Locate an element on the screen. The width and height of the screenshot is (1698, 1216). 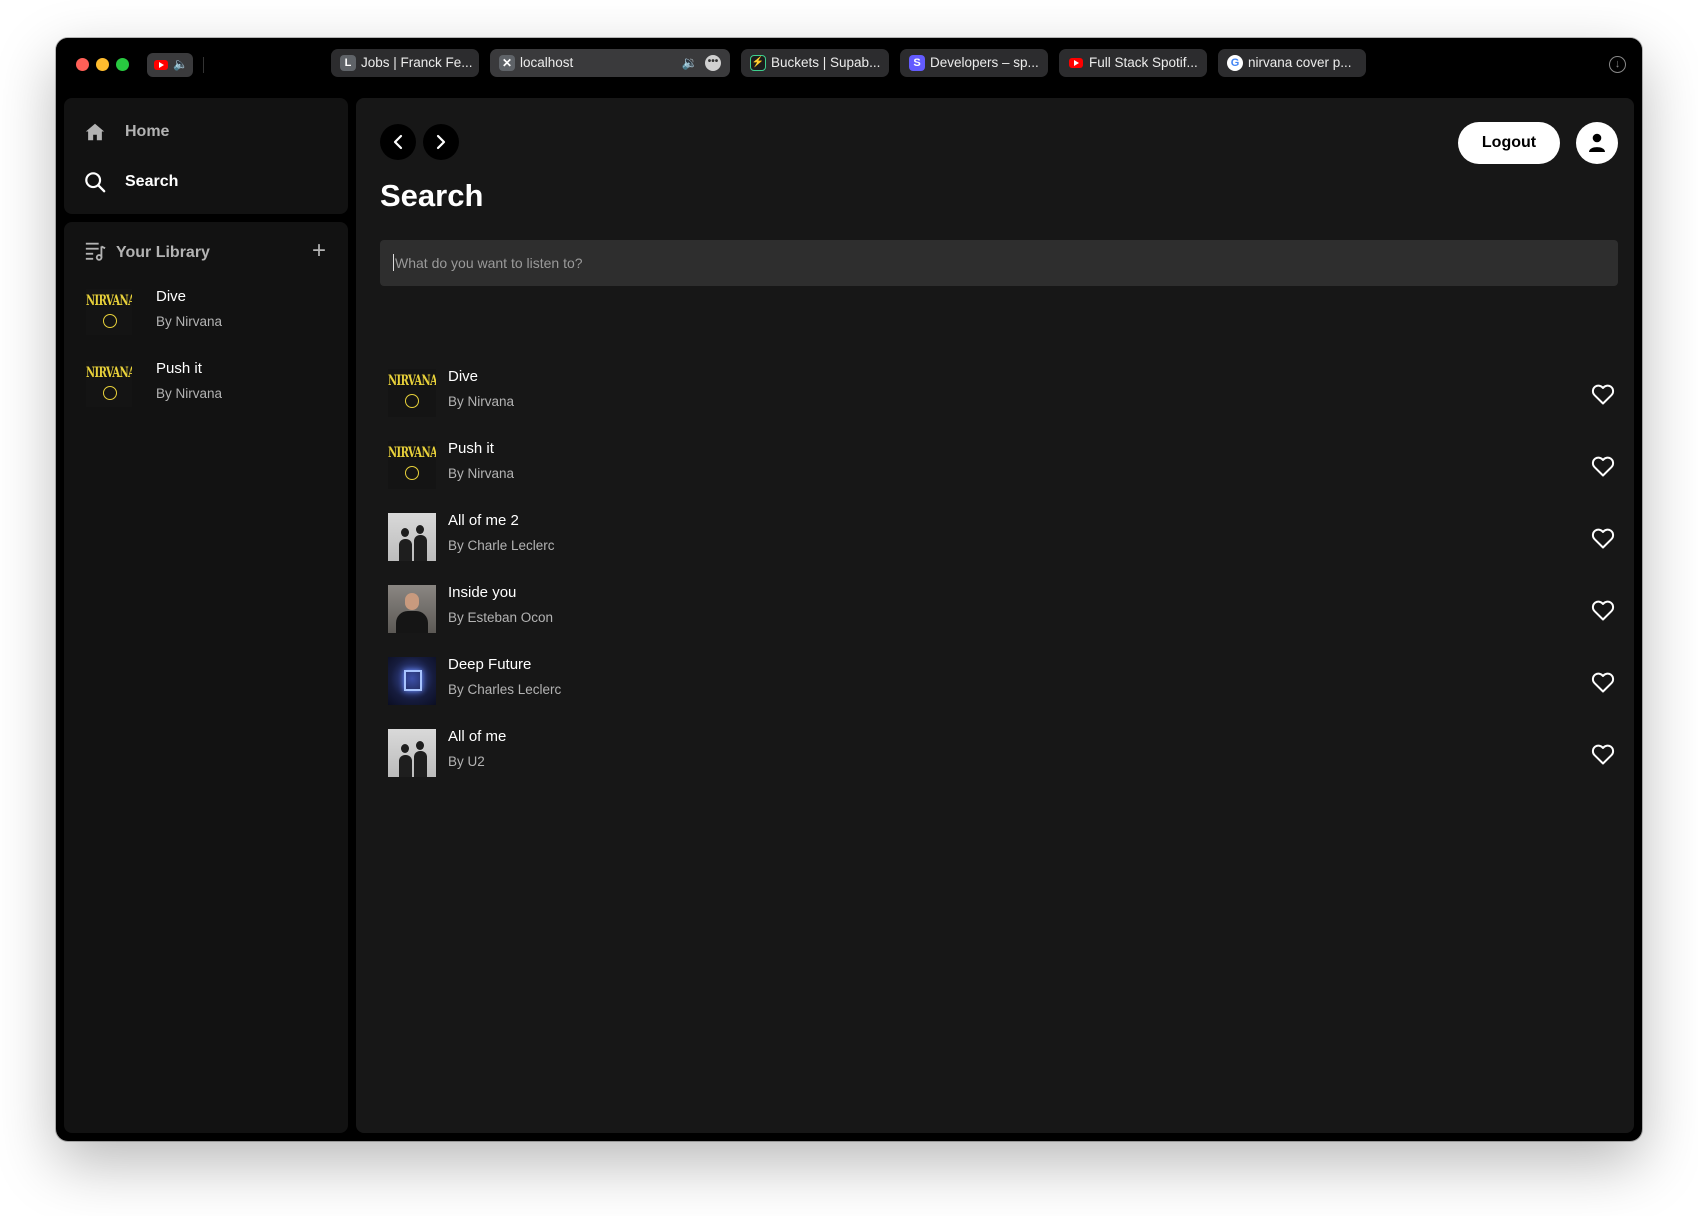
browser-tab-active: ✕ localhost 🔉 ••• is located at coordinates (610, 63).